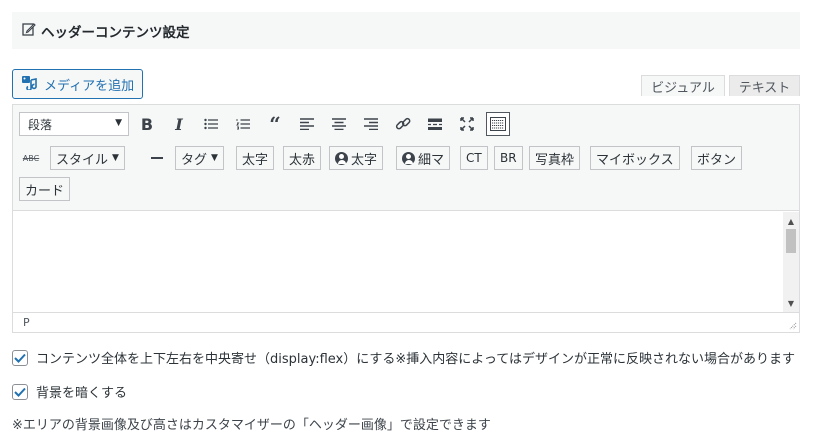 This screenshot has width=815, height=445. I want to click on format-select: 段落 ▼, so click(74, 124).